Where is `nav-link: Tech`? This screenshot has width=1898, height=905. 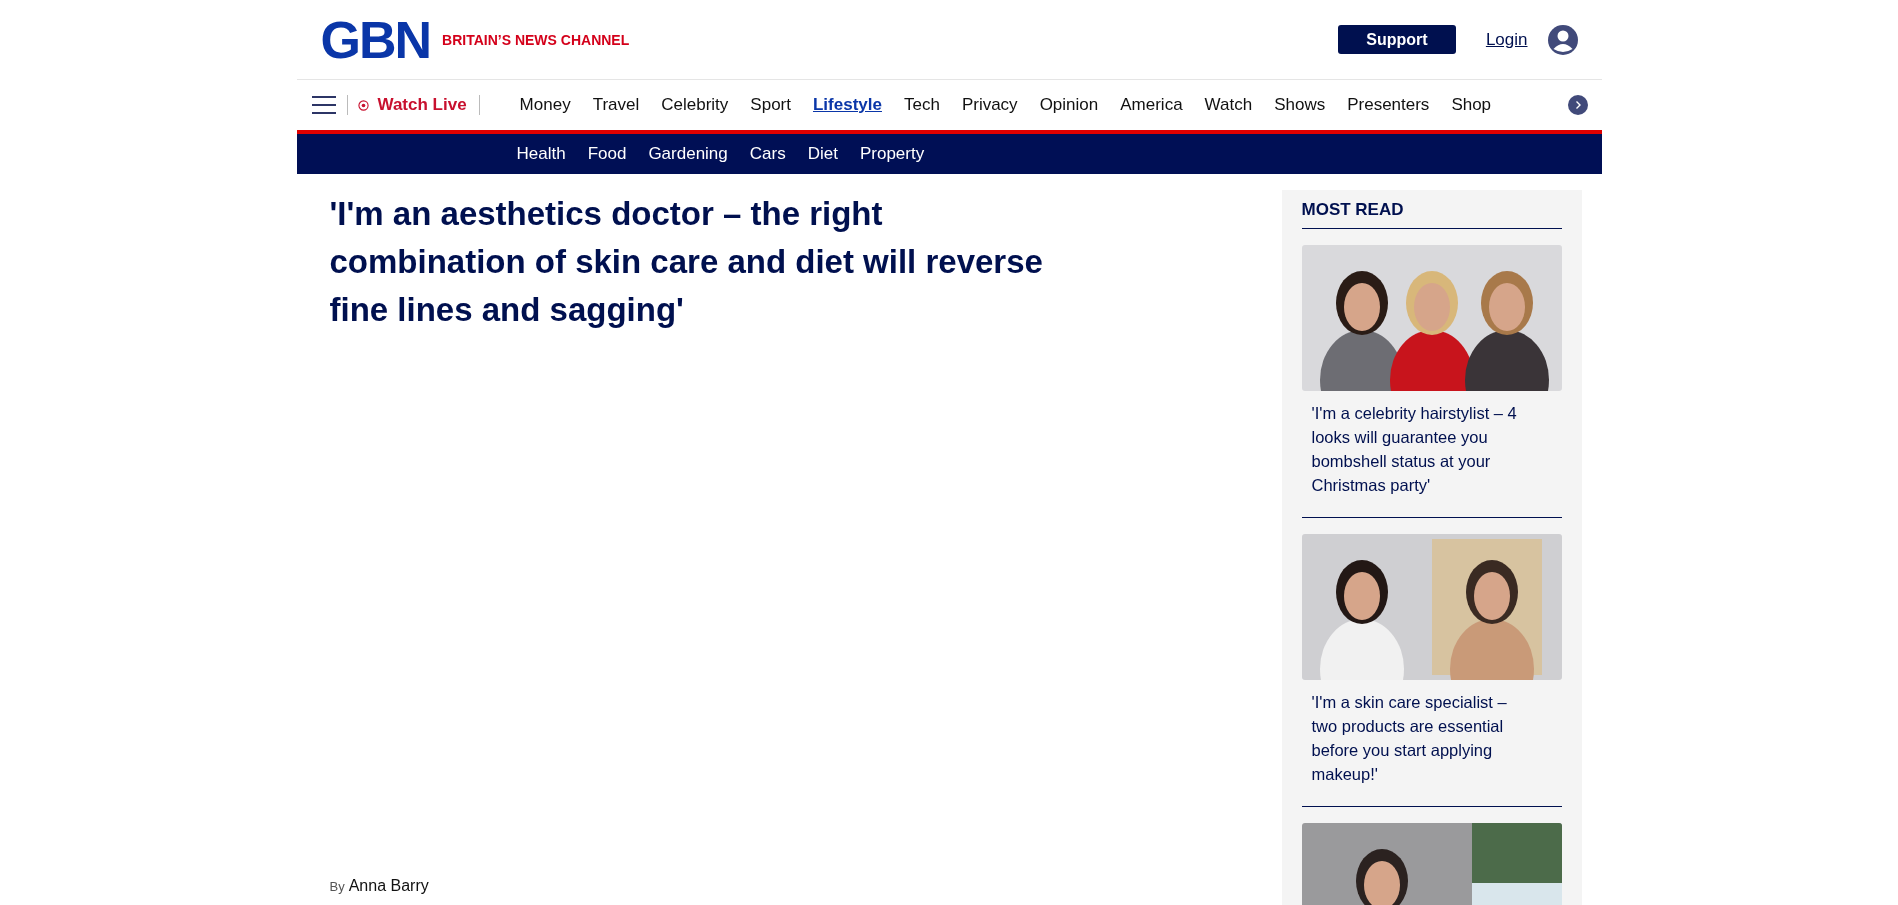
nav-link: Tech is located at coordinates (921, 105).